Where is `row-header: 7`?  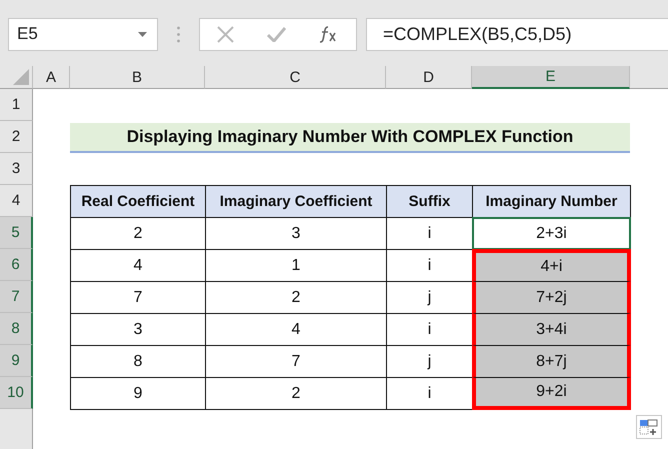
row-header: 7 is located at coordinates (16, 297).